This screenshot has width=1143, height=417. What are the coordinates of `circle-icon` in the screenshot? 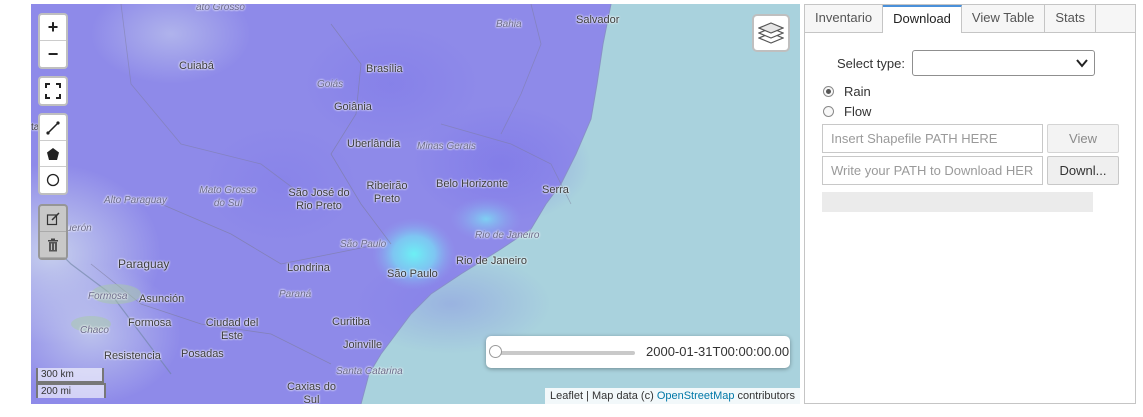 It's located at (53, 180).